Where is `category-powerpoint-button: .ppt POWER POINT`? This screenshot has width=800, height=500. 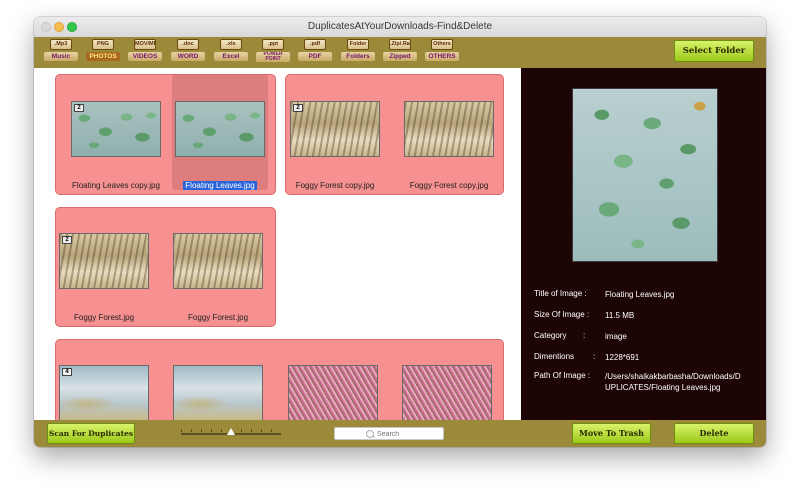
category-powerpoint-button: .ppt POWER POINT is located at coordinates (273, 52).